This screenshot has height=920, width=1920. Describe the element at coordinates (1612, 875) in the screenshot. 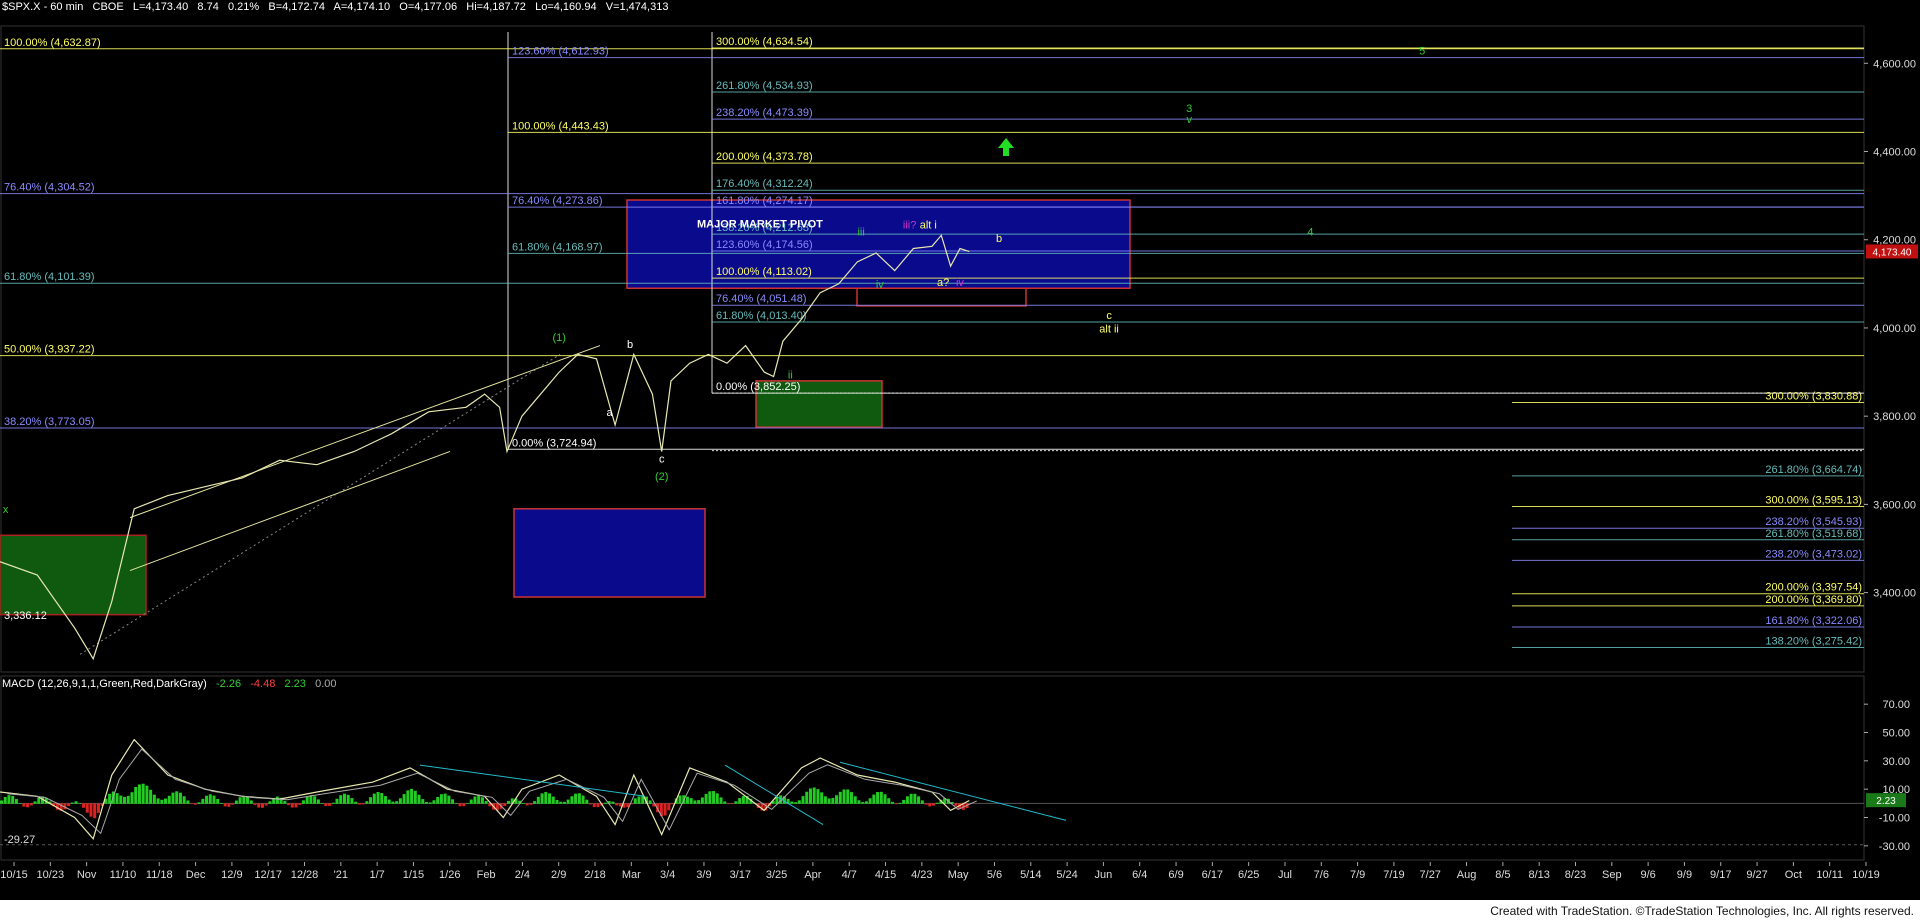

I see `date-tick-label: Sep` at that location.